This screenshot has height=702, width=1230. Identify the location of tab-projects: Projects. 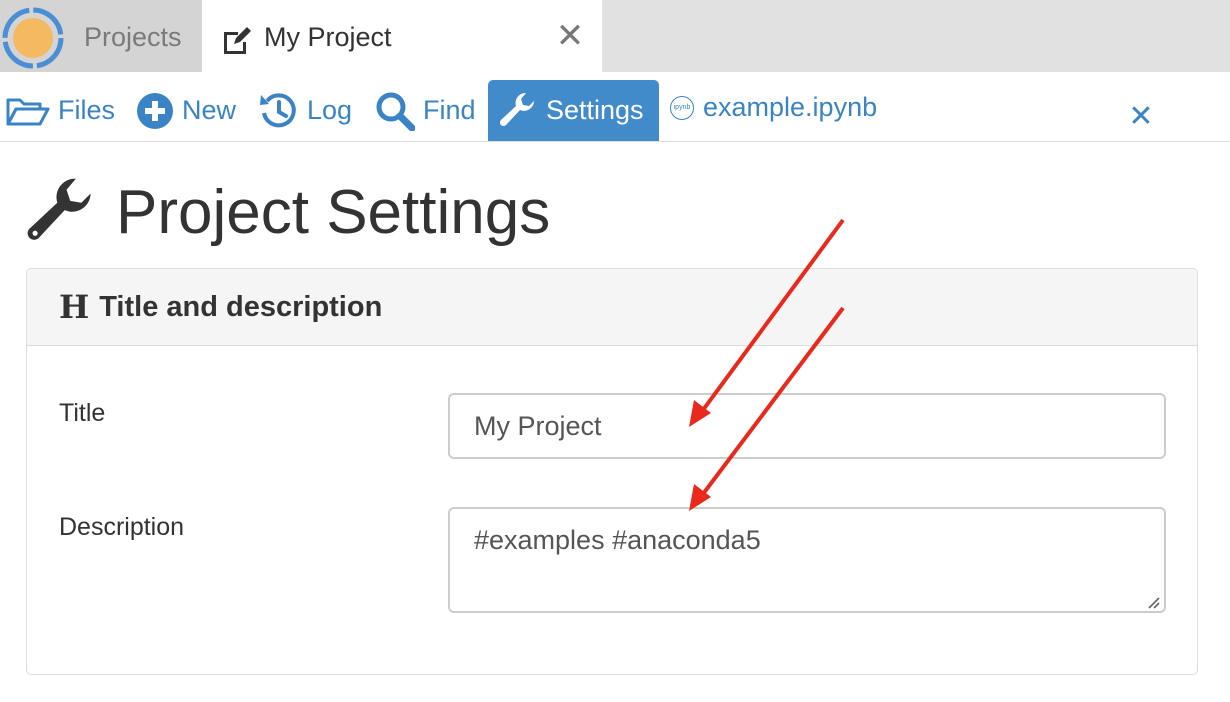
(101, 36).